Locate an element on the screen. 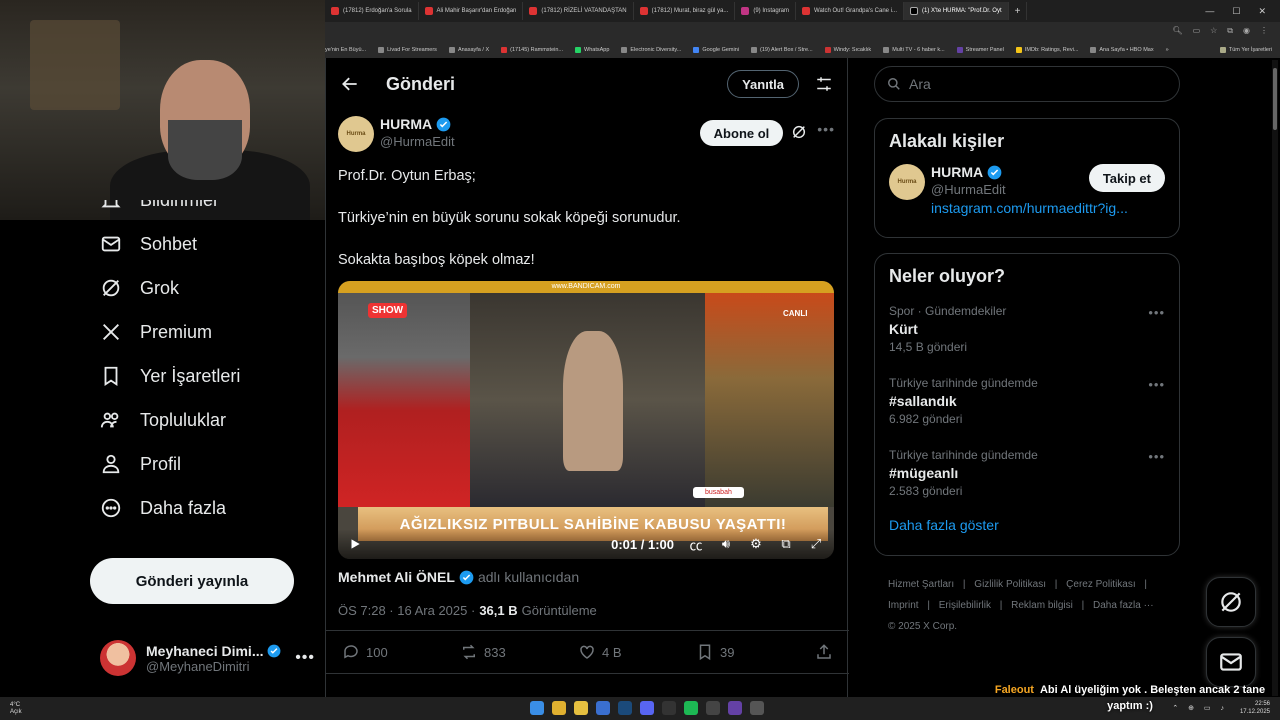 This screenshot has width=1280, height=720. grok-fab-button is located at coordinates (1231, 602).